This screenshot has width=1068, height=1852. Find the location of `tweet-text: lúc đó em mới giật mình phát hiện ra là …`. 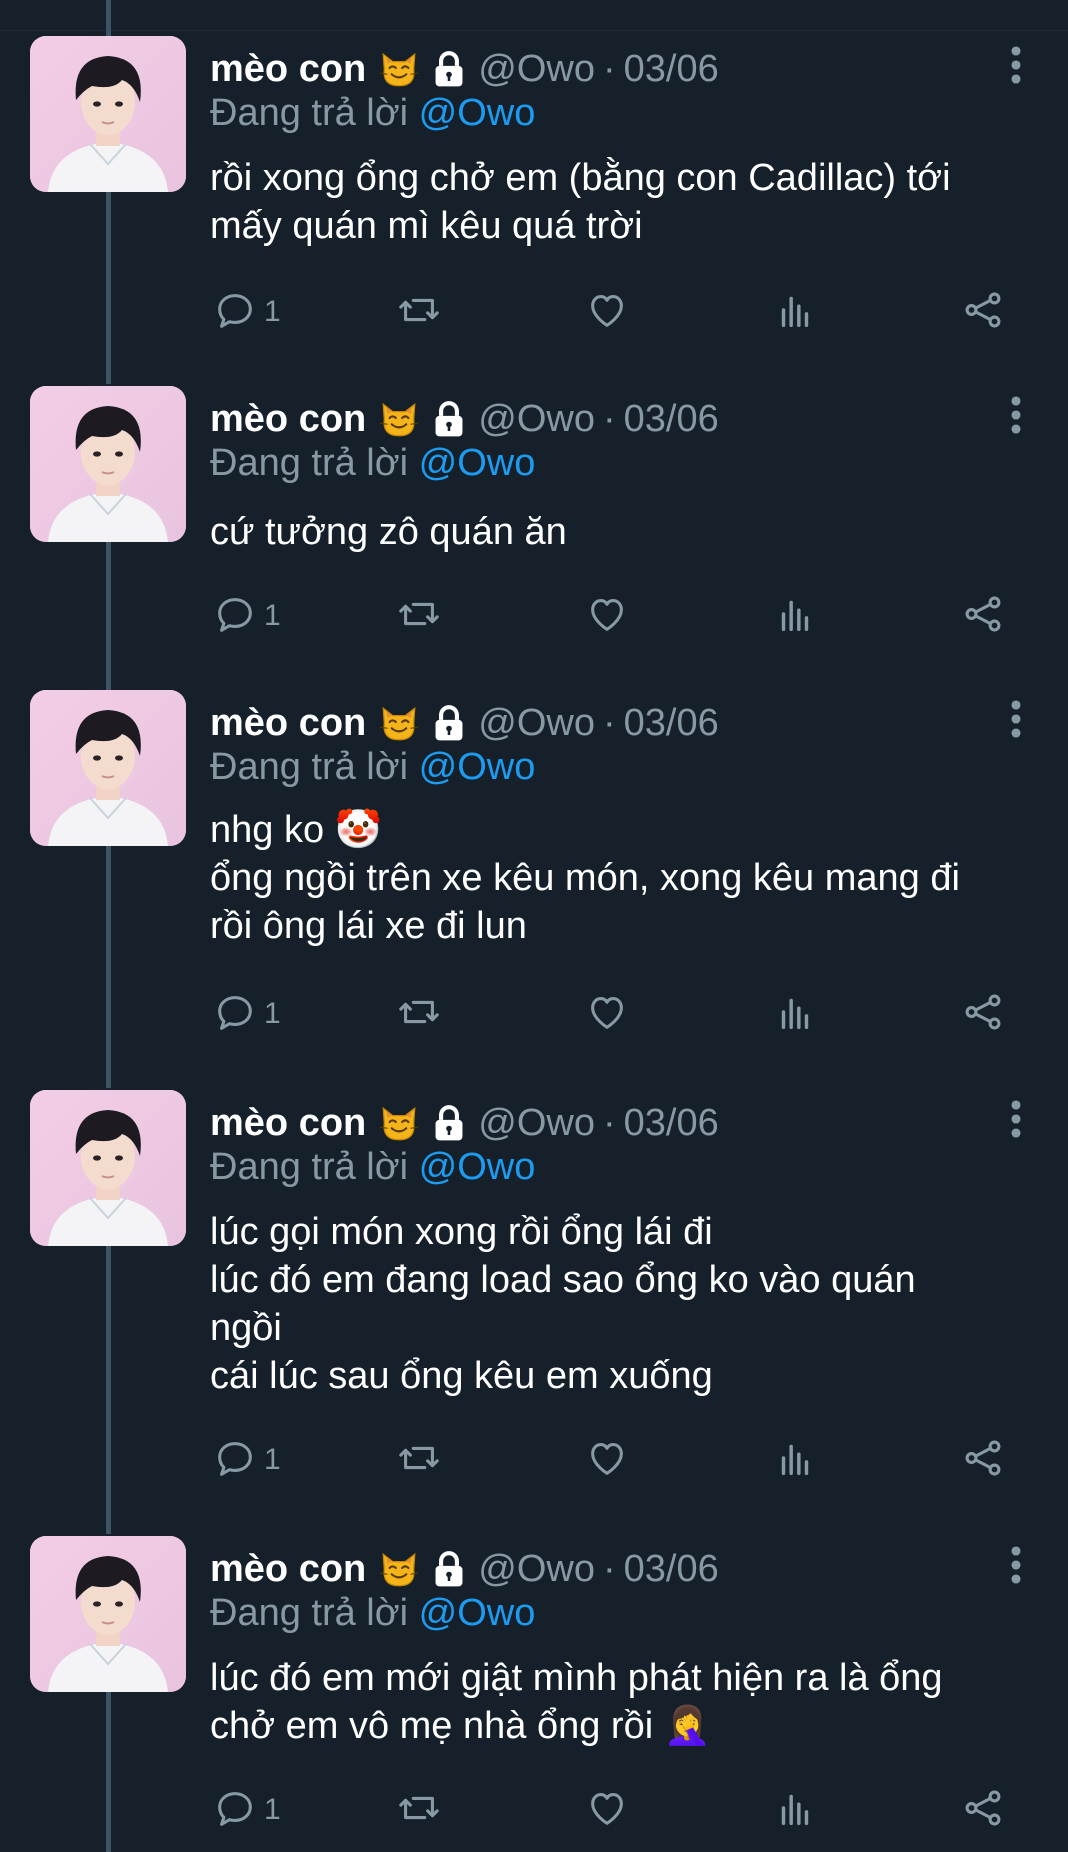

tweet-text: lúc đó em mới giật mình phát hiện ra là … is located at coordinates (576, 1702).